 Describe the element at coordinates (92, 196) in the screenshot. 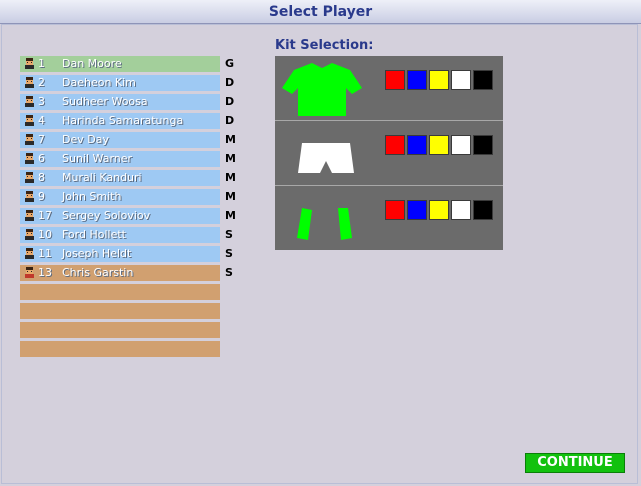

I see `player-name: John Smith` at that location.